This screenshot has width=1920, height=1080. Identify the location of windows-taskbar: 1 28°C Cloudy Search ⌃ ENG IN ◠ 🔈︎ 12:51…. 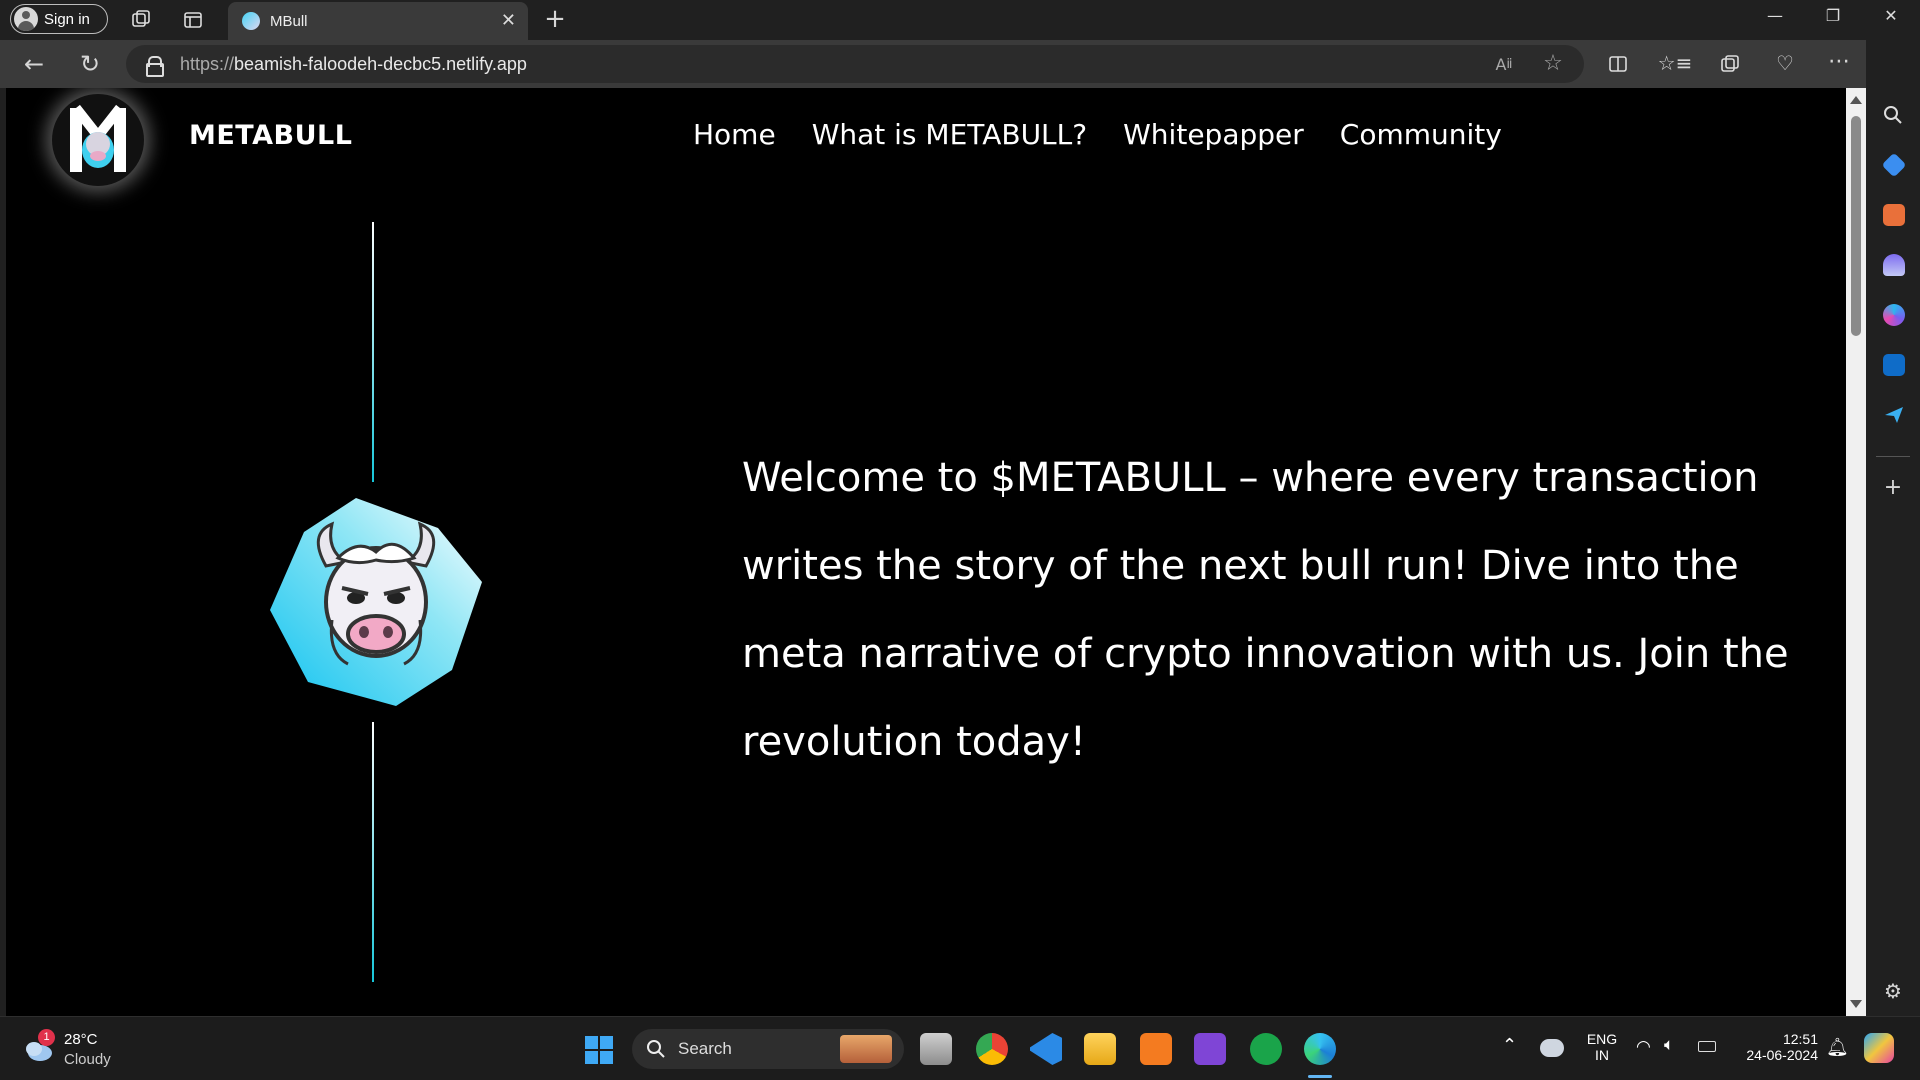
(960, 1048).